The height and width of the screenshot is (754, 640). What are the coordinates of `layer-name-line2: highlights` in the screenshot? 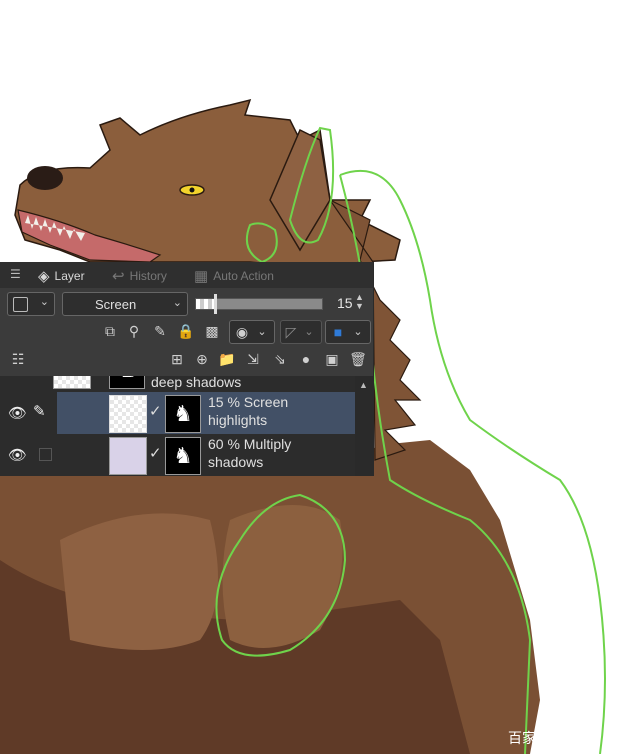 It's located at (238, 420).